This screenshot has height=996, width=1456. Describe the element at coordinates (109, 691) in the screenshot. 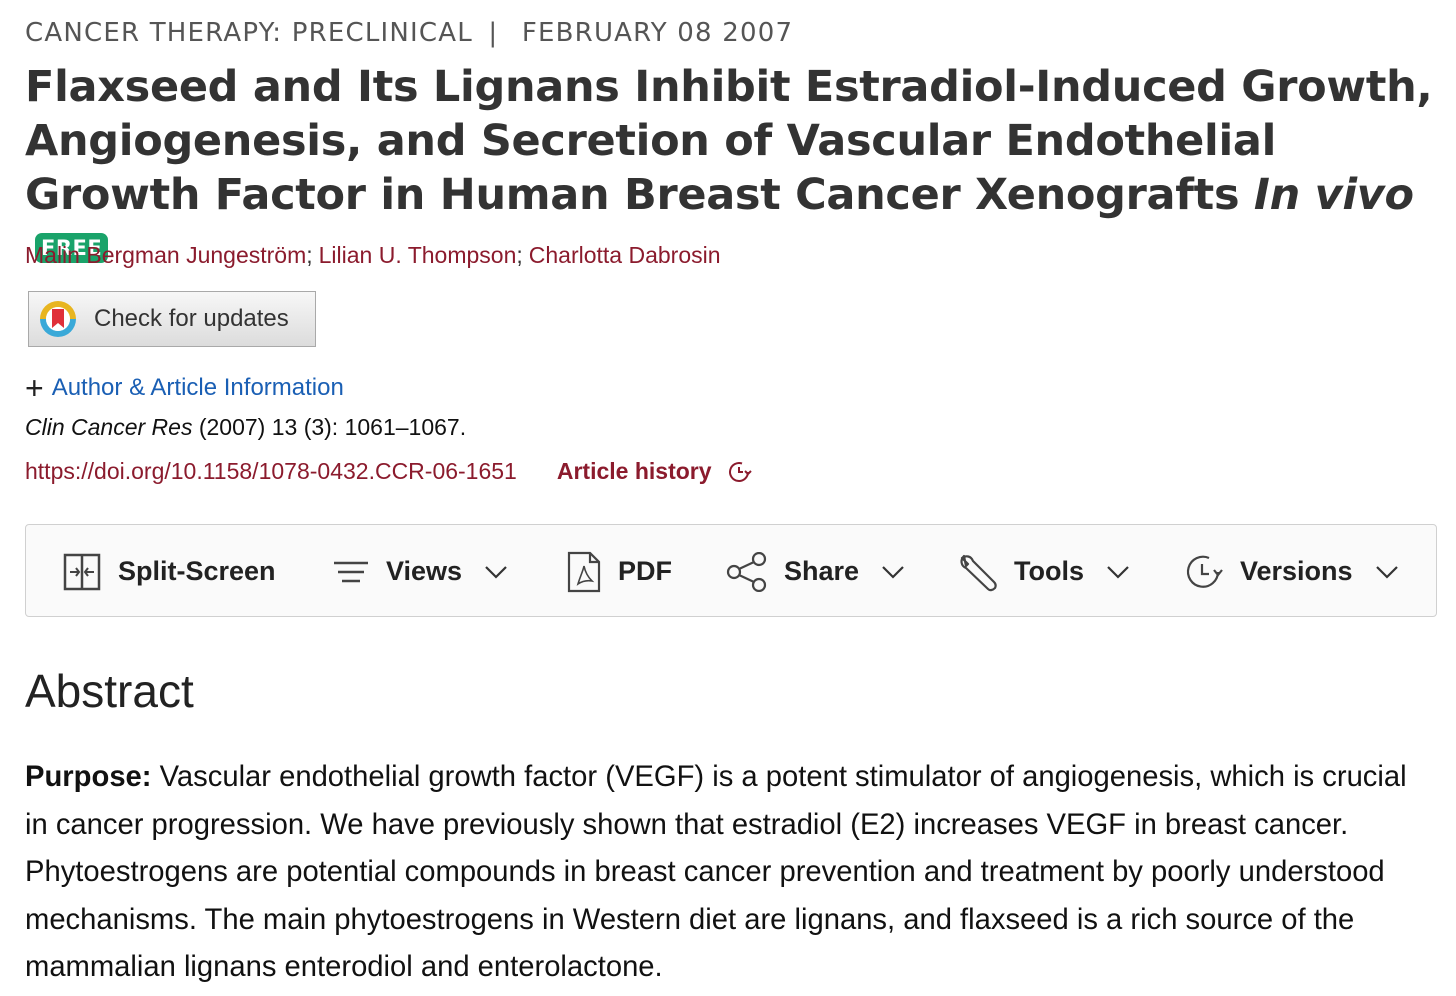

I see `abstract-heading: Abstract` at that location.